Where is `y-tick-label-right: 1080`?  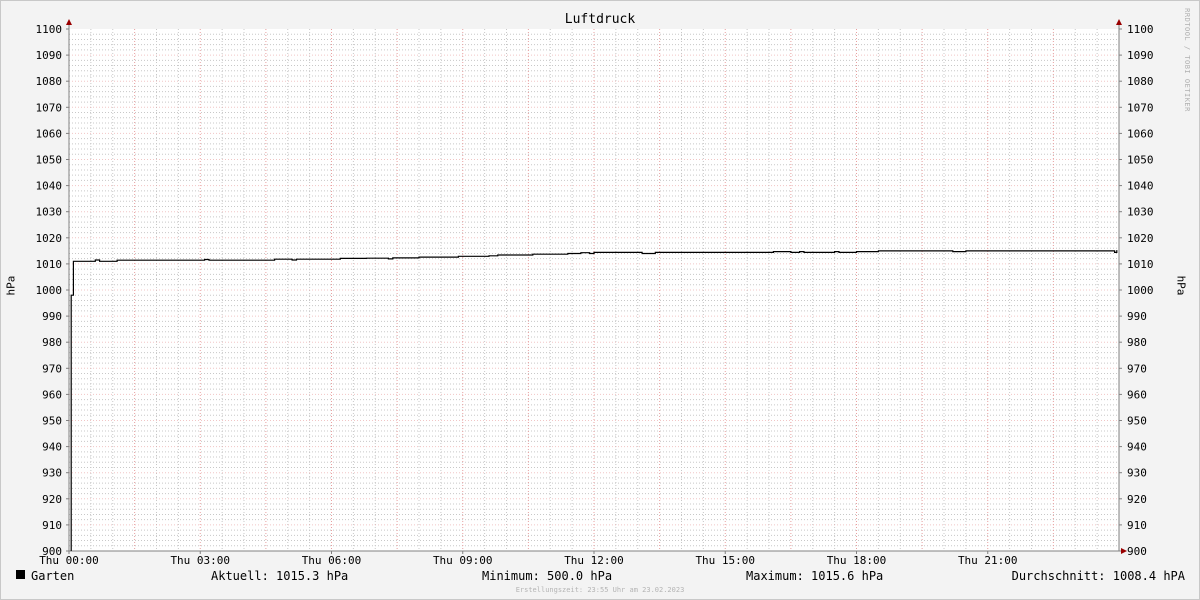 y-tick-label-right: 1080 is located at coordinates (1140, 81).